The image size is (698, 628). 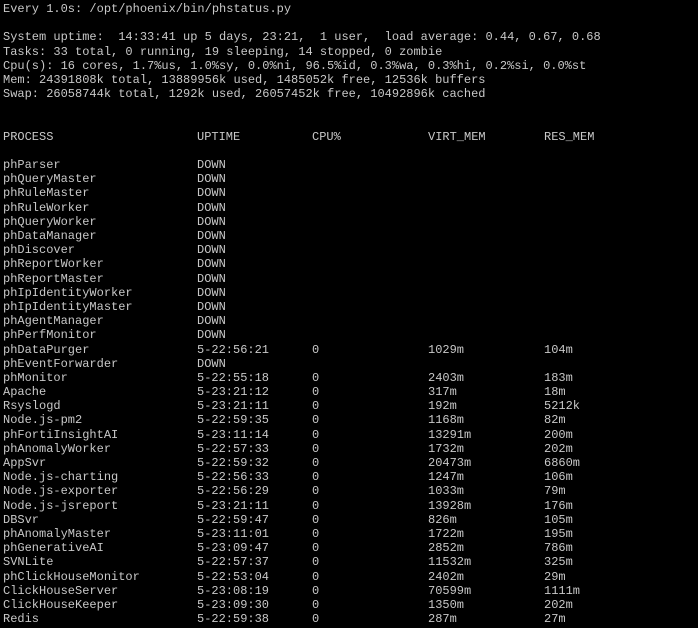 I want to click on process-name: phAgentManager, so click(x=53, y=321).